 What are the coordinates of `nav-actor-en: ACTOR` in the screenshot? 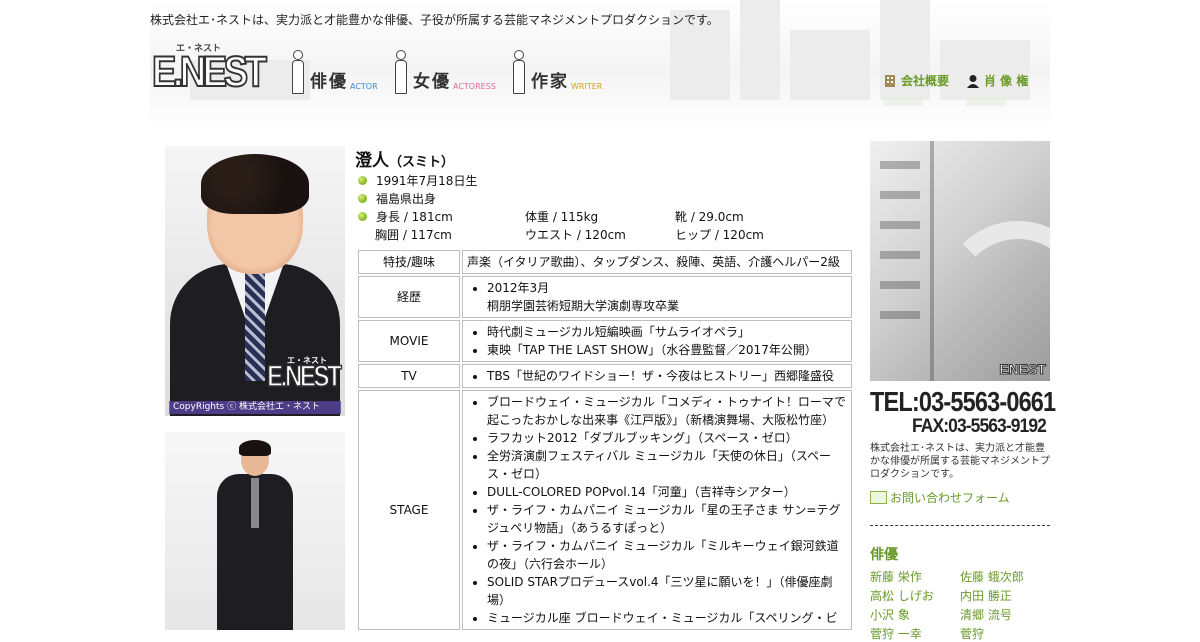 It's located at (364, 86).